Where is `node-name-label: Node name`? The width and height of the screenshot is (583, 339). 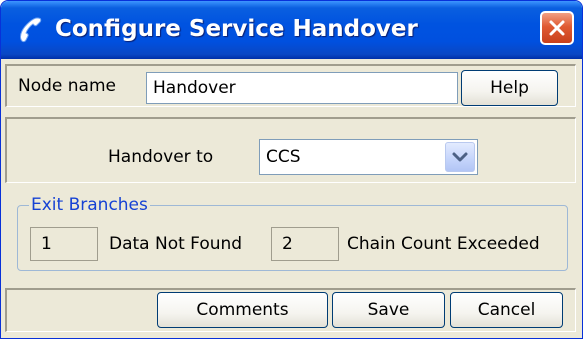
node-name-label: Node name is located at coordinates (67, 86).